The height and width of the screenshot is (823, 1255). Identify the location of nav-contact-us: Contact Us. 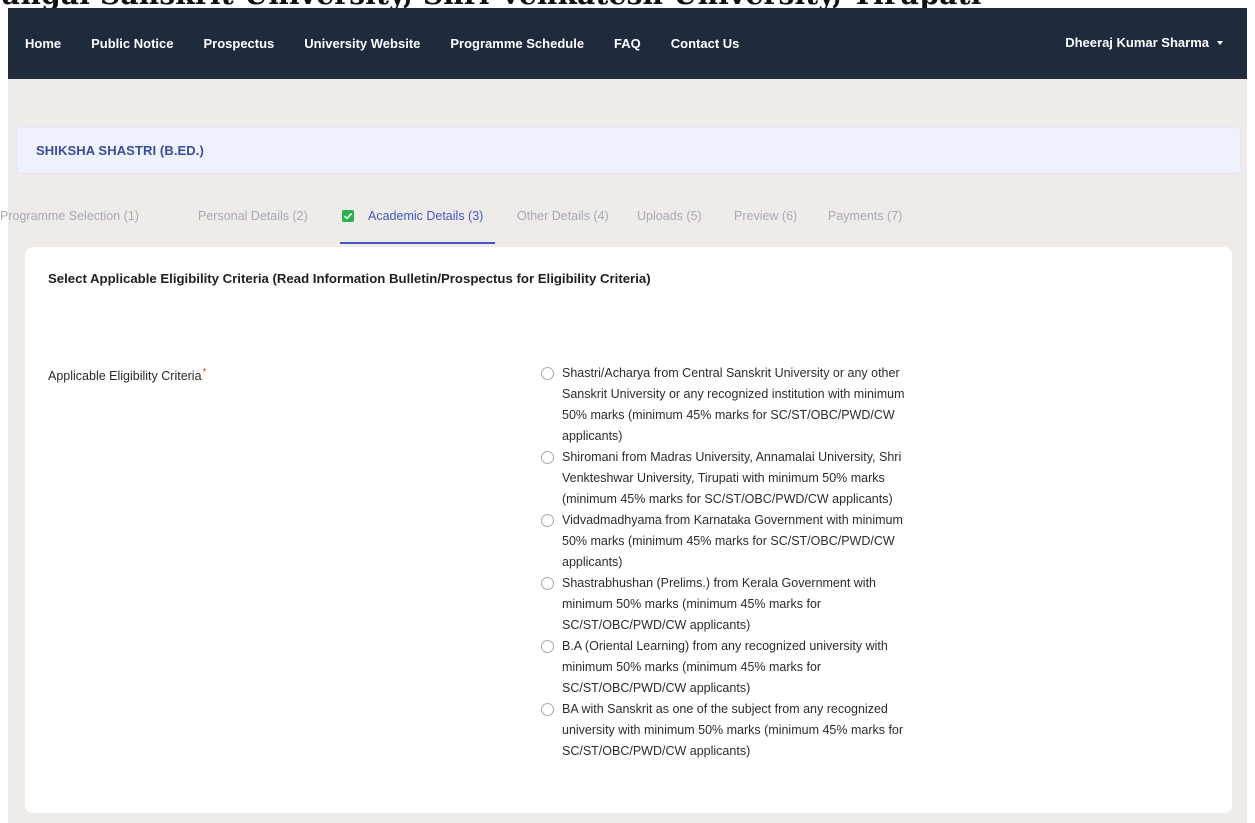
(705, 43).